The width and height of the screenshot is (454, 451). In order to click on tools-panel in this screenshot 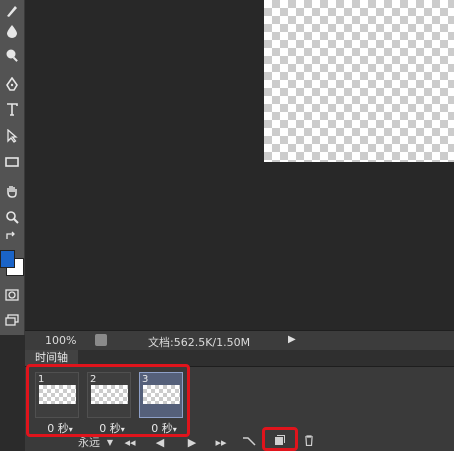, I will do `click(12, 167)`.